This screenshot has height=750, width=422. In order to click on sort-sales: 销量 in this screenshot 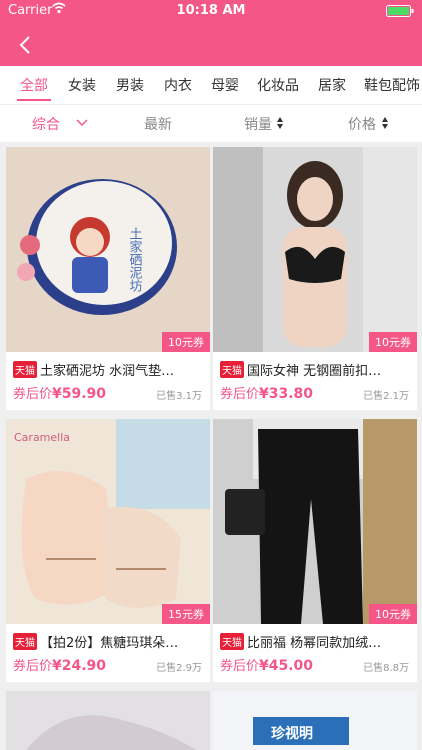, I will do `click(258, 124)`.